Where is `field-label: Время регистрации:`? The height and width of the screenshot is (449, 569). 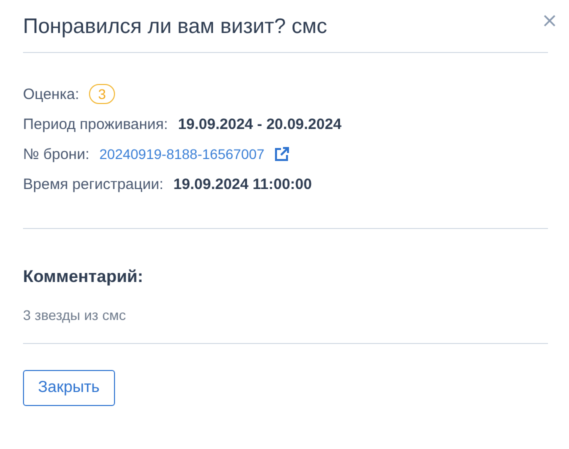 field-label: Время регистрации: is located at coordinates (93, 184).